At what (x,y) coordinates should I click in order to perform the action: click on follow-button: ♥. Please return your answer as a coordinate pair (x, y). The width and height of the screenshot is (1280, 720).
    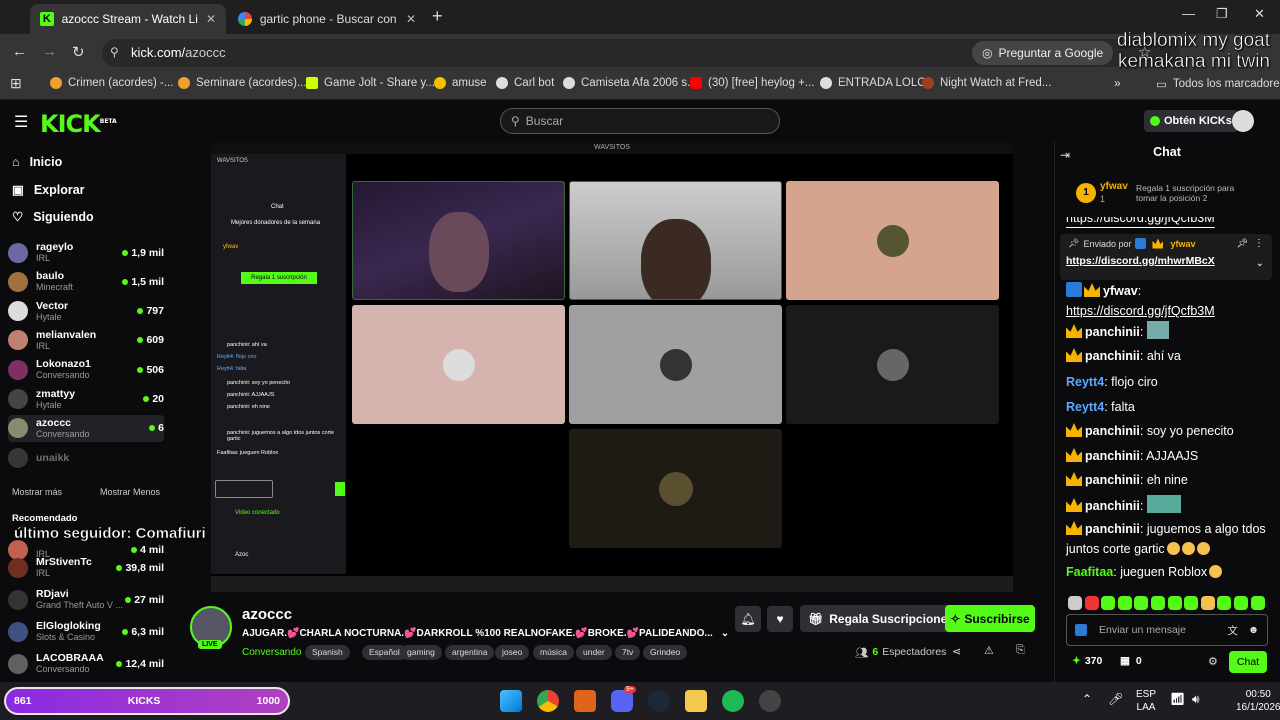
    Looking at the image, I should click on (780, 619).